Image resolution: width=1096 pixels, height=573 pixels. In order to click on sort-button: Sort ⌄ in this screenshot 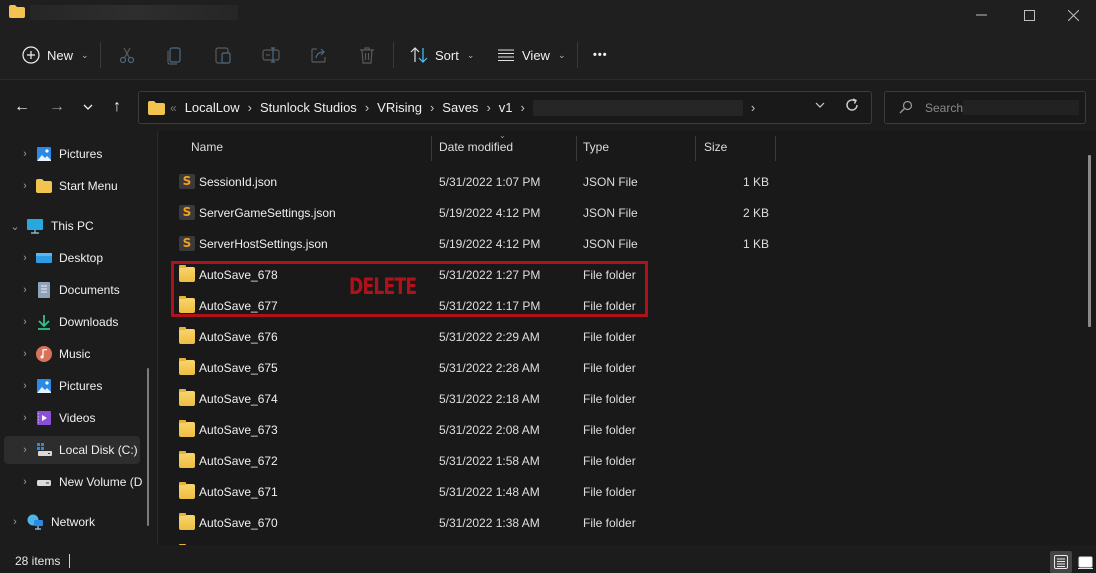, I will do `click(441, 55)`.